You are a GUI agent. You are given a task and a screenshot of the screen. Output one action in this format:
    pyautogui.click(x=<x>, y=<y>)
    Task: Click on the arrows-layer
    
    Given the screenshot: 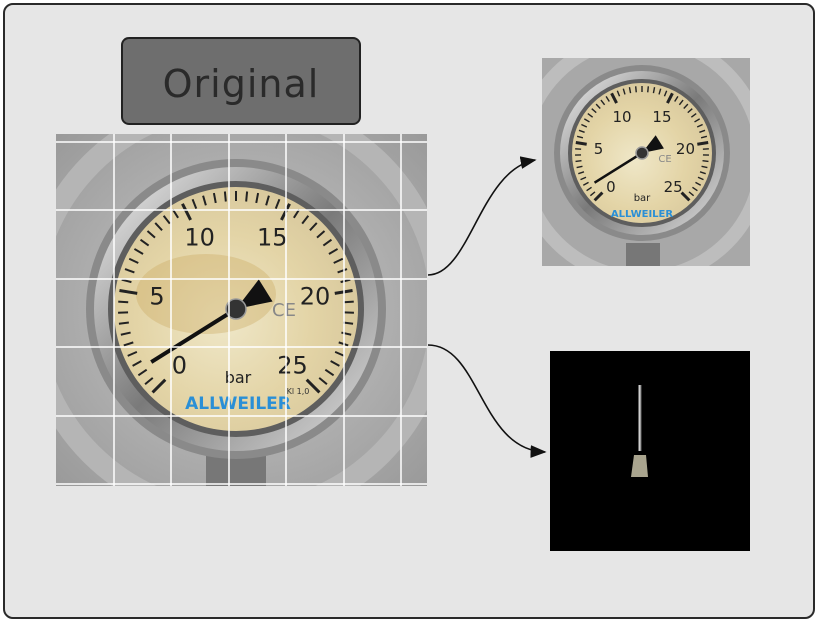 What is the action you would take?
    pyautogui.click(x=487, y=307)
    